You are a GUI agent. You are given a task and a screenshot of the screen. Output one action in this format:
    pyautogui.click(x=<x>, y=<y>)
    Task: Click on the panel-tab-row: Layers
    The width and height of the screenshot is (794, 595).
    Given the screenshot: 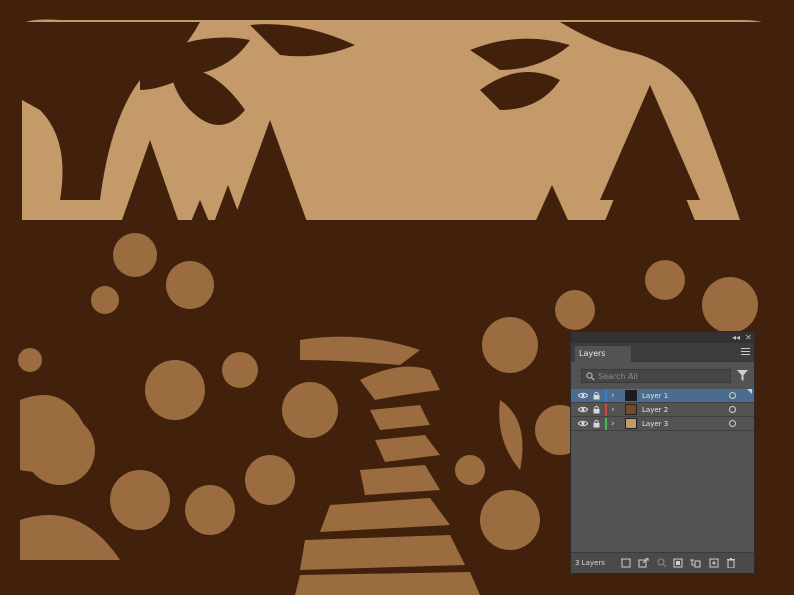 What is the action you would take?
    pyautogui.click(x=662, y=352)
    